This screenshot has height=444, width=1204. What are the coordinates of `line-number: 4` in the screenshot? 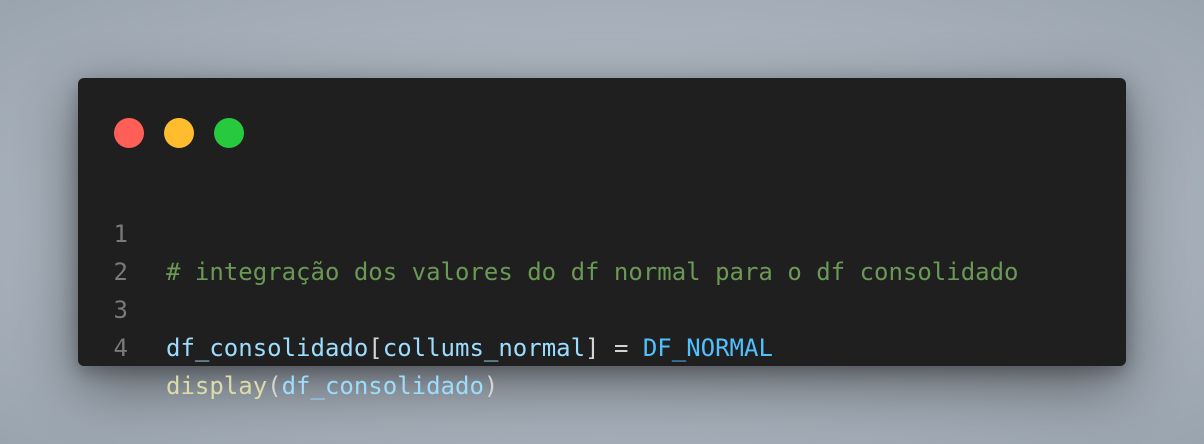 It's located at (120, 348).